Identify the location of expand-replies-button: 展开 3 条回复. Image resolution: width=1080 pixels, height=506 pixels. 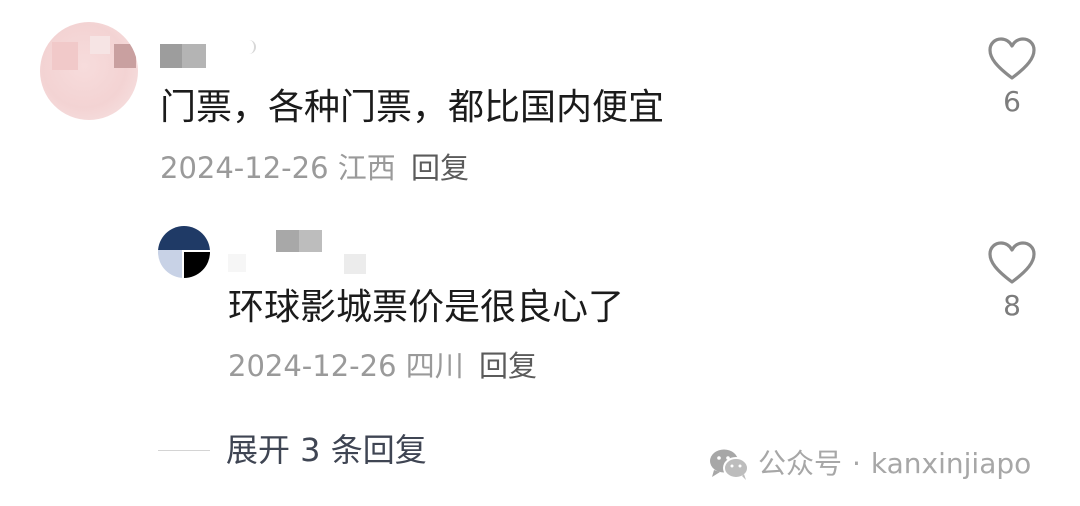
(326, 450).